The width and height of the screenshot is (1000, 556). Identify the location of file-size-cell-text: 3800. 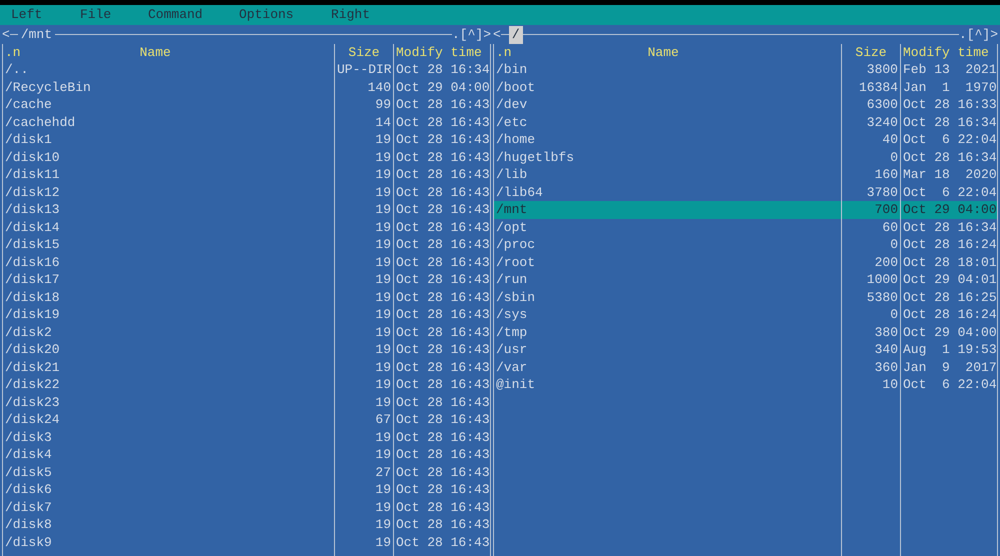
(882, 69).